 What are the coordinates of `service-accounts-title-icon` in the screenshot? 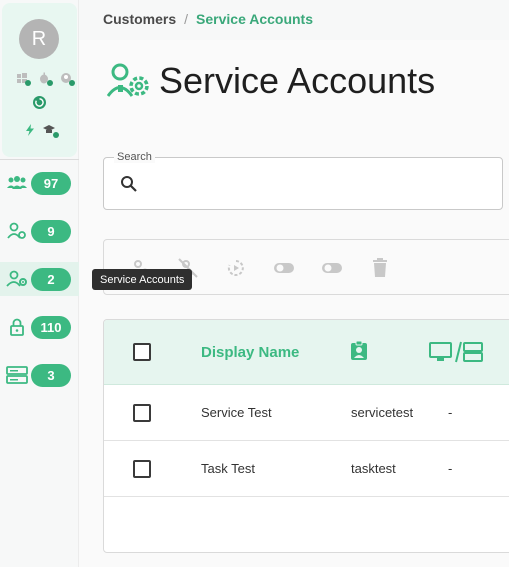 It's located at (128, 83).